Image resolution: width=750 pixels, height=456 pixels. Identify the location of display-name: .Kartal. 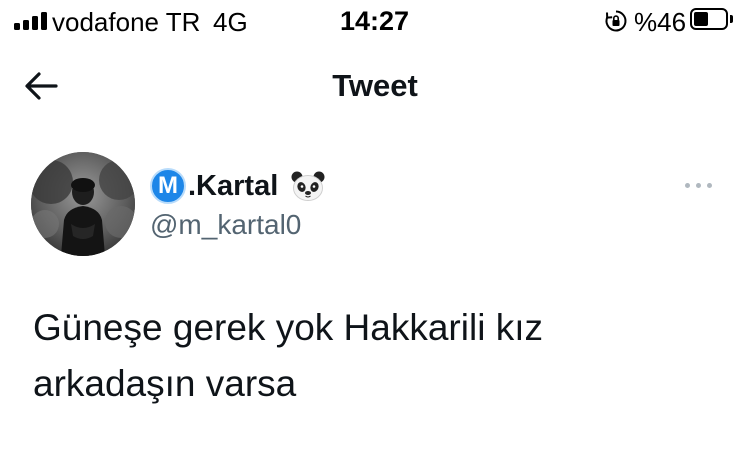
(233, 186).